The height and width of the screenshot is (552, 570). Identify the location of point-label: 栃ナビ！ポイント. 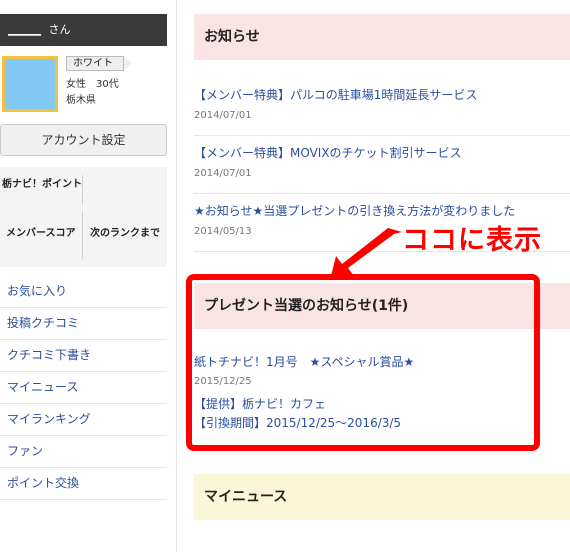
(42, 184).